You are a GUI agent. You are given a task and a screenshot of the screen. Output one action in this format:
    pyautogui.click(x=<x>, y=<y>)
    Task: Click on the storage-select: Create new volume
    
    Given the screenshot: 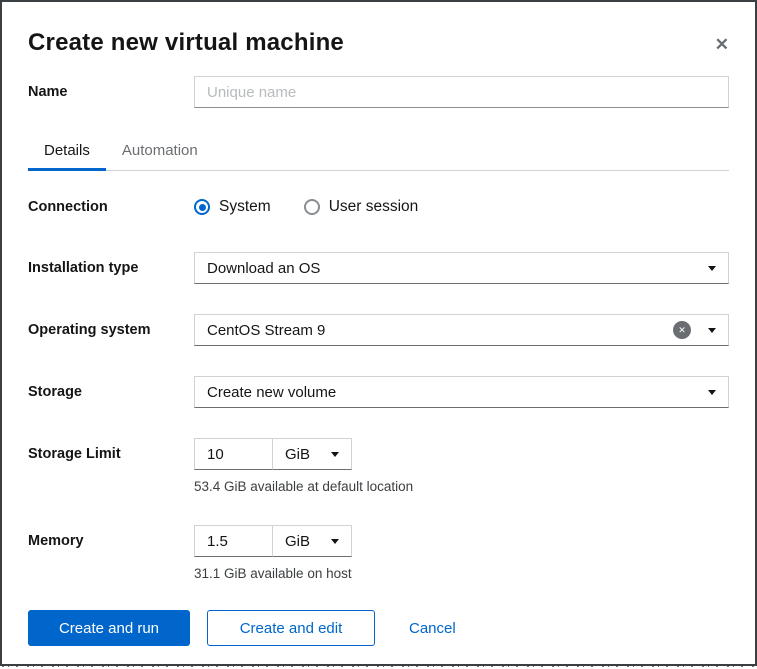 What is the action you would take?
    pyautogui.click(x=461, y=392)
    